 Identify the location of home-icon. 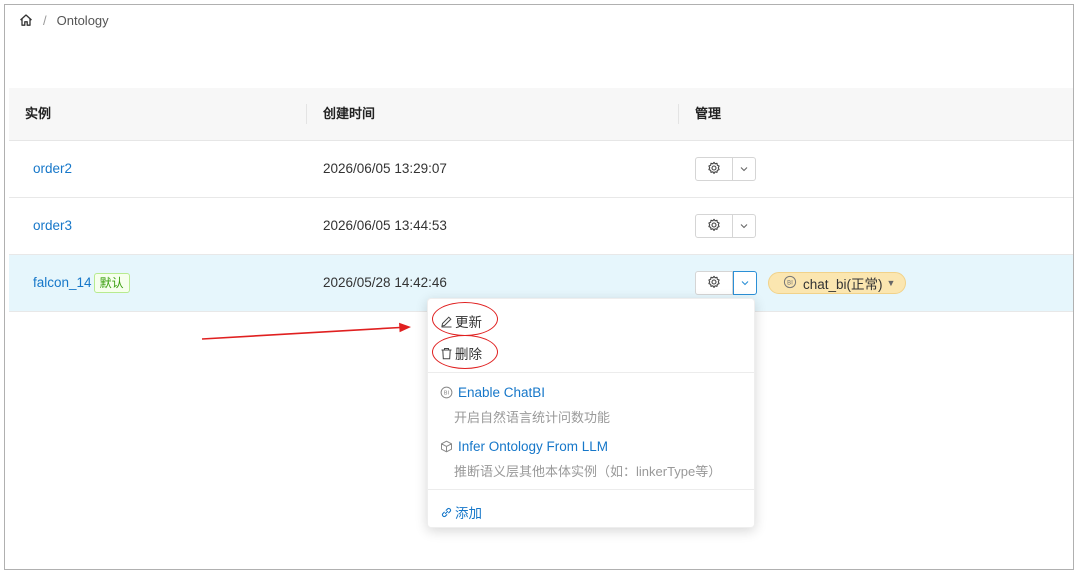
(26, 20).